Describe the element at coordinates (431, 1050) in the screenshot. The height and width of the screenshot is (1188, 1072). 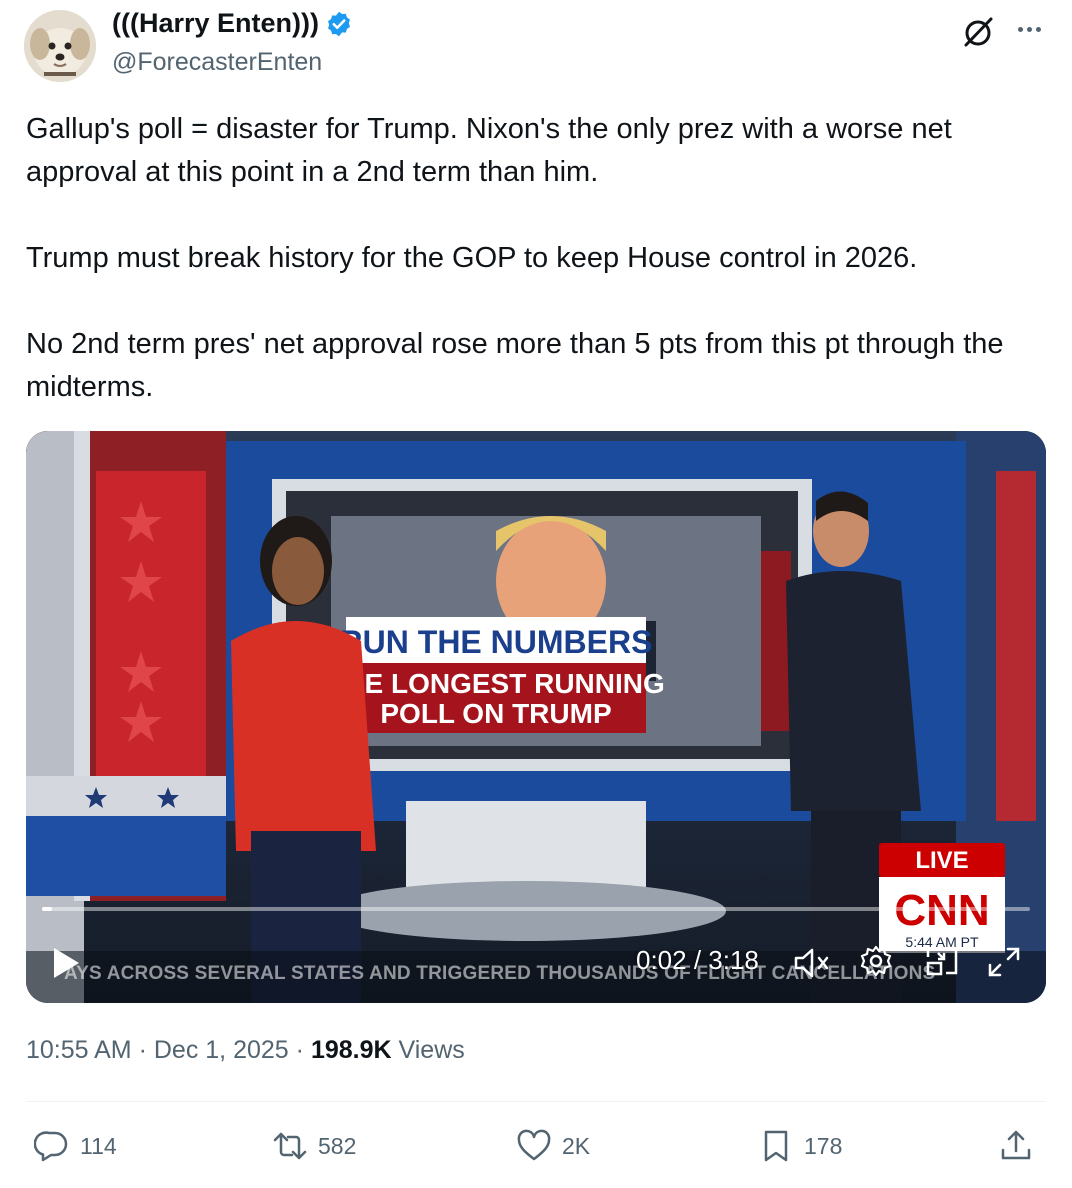
I see `views-label: Views` at that location.